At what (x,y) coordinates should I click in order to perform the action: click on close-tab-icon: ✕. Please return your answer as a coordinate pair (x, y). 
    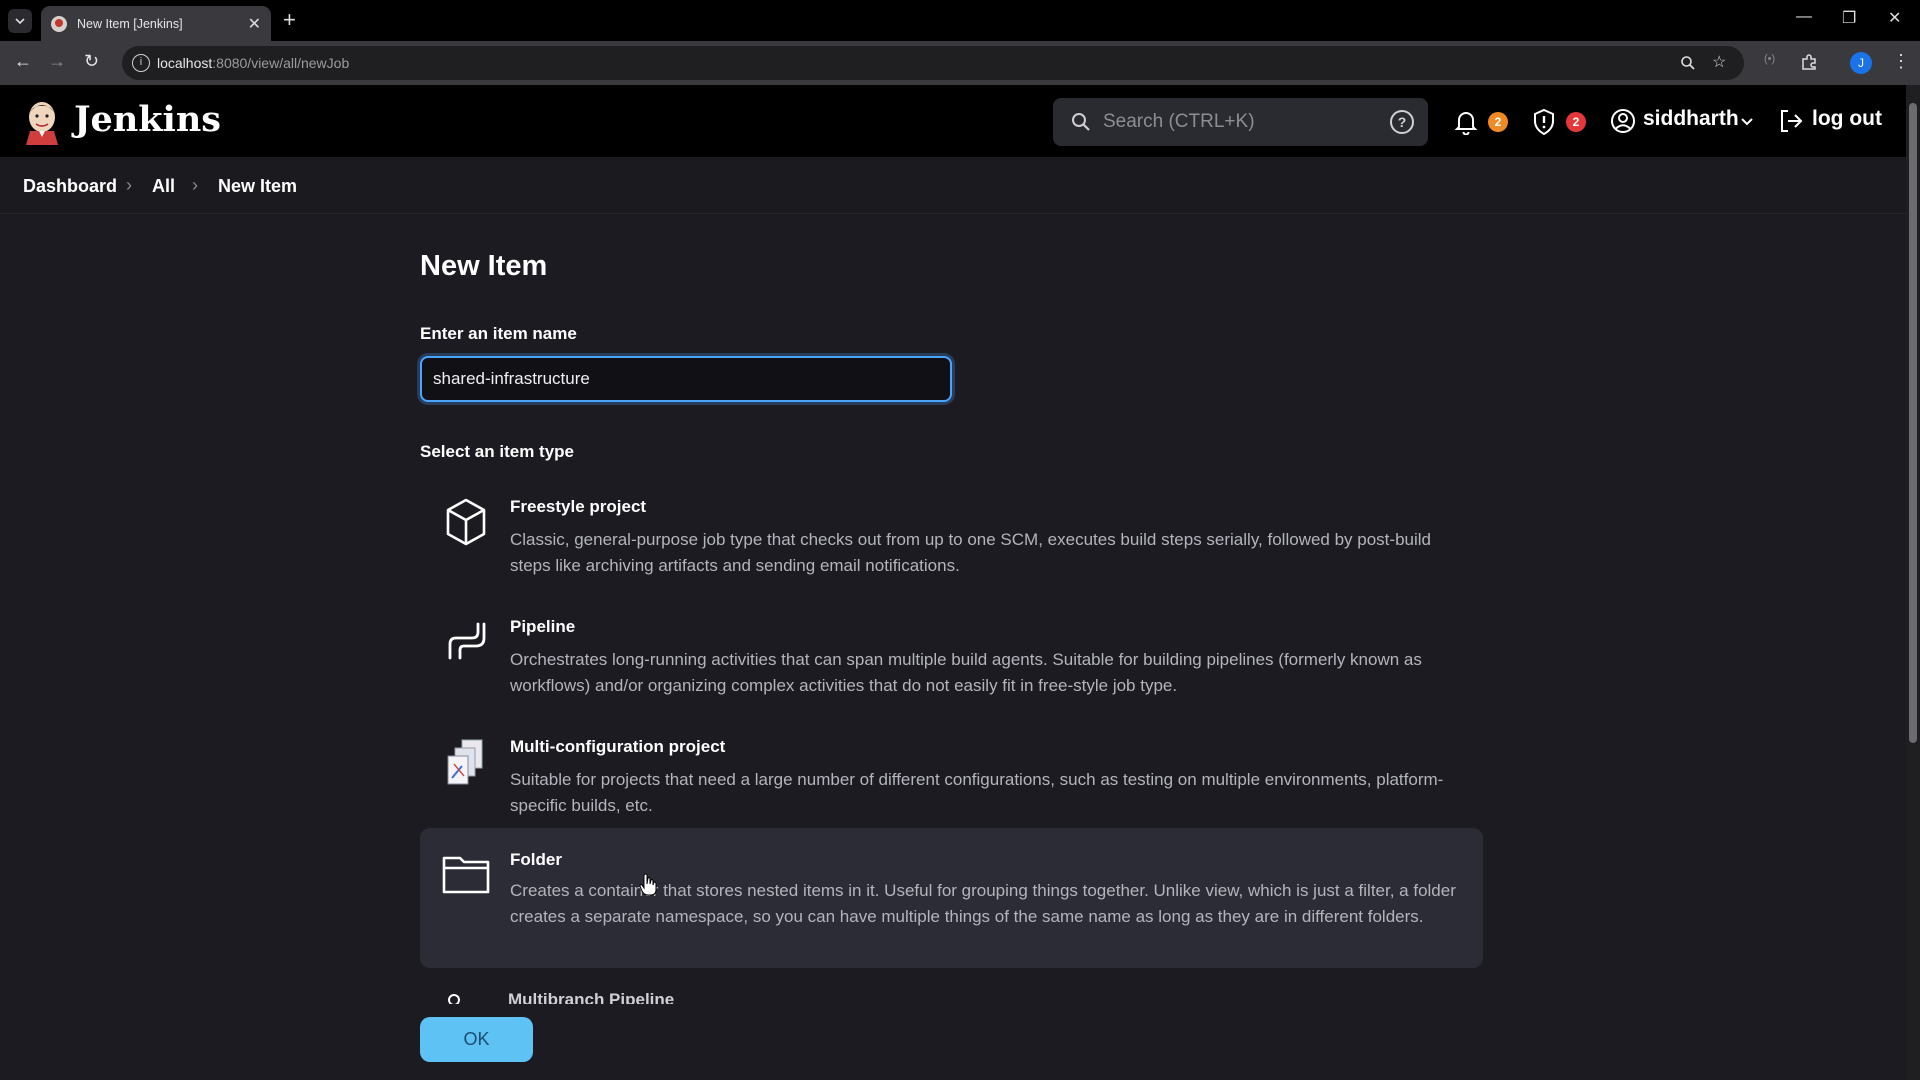
    Looking at the image, I should click on (254, 24).